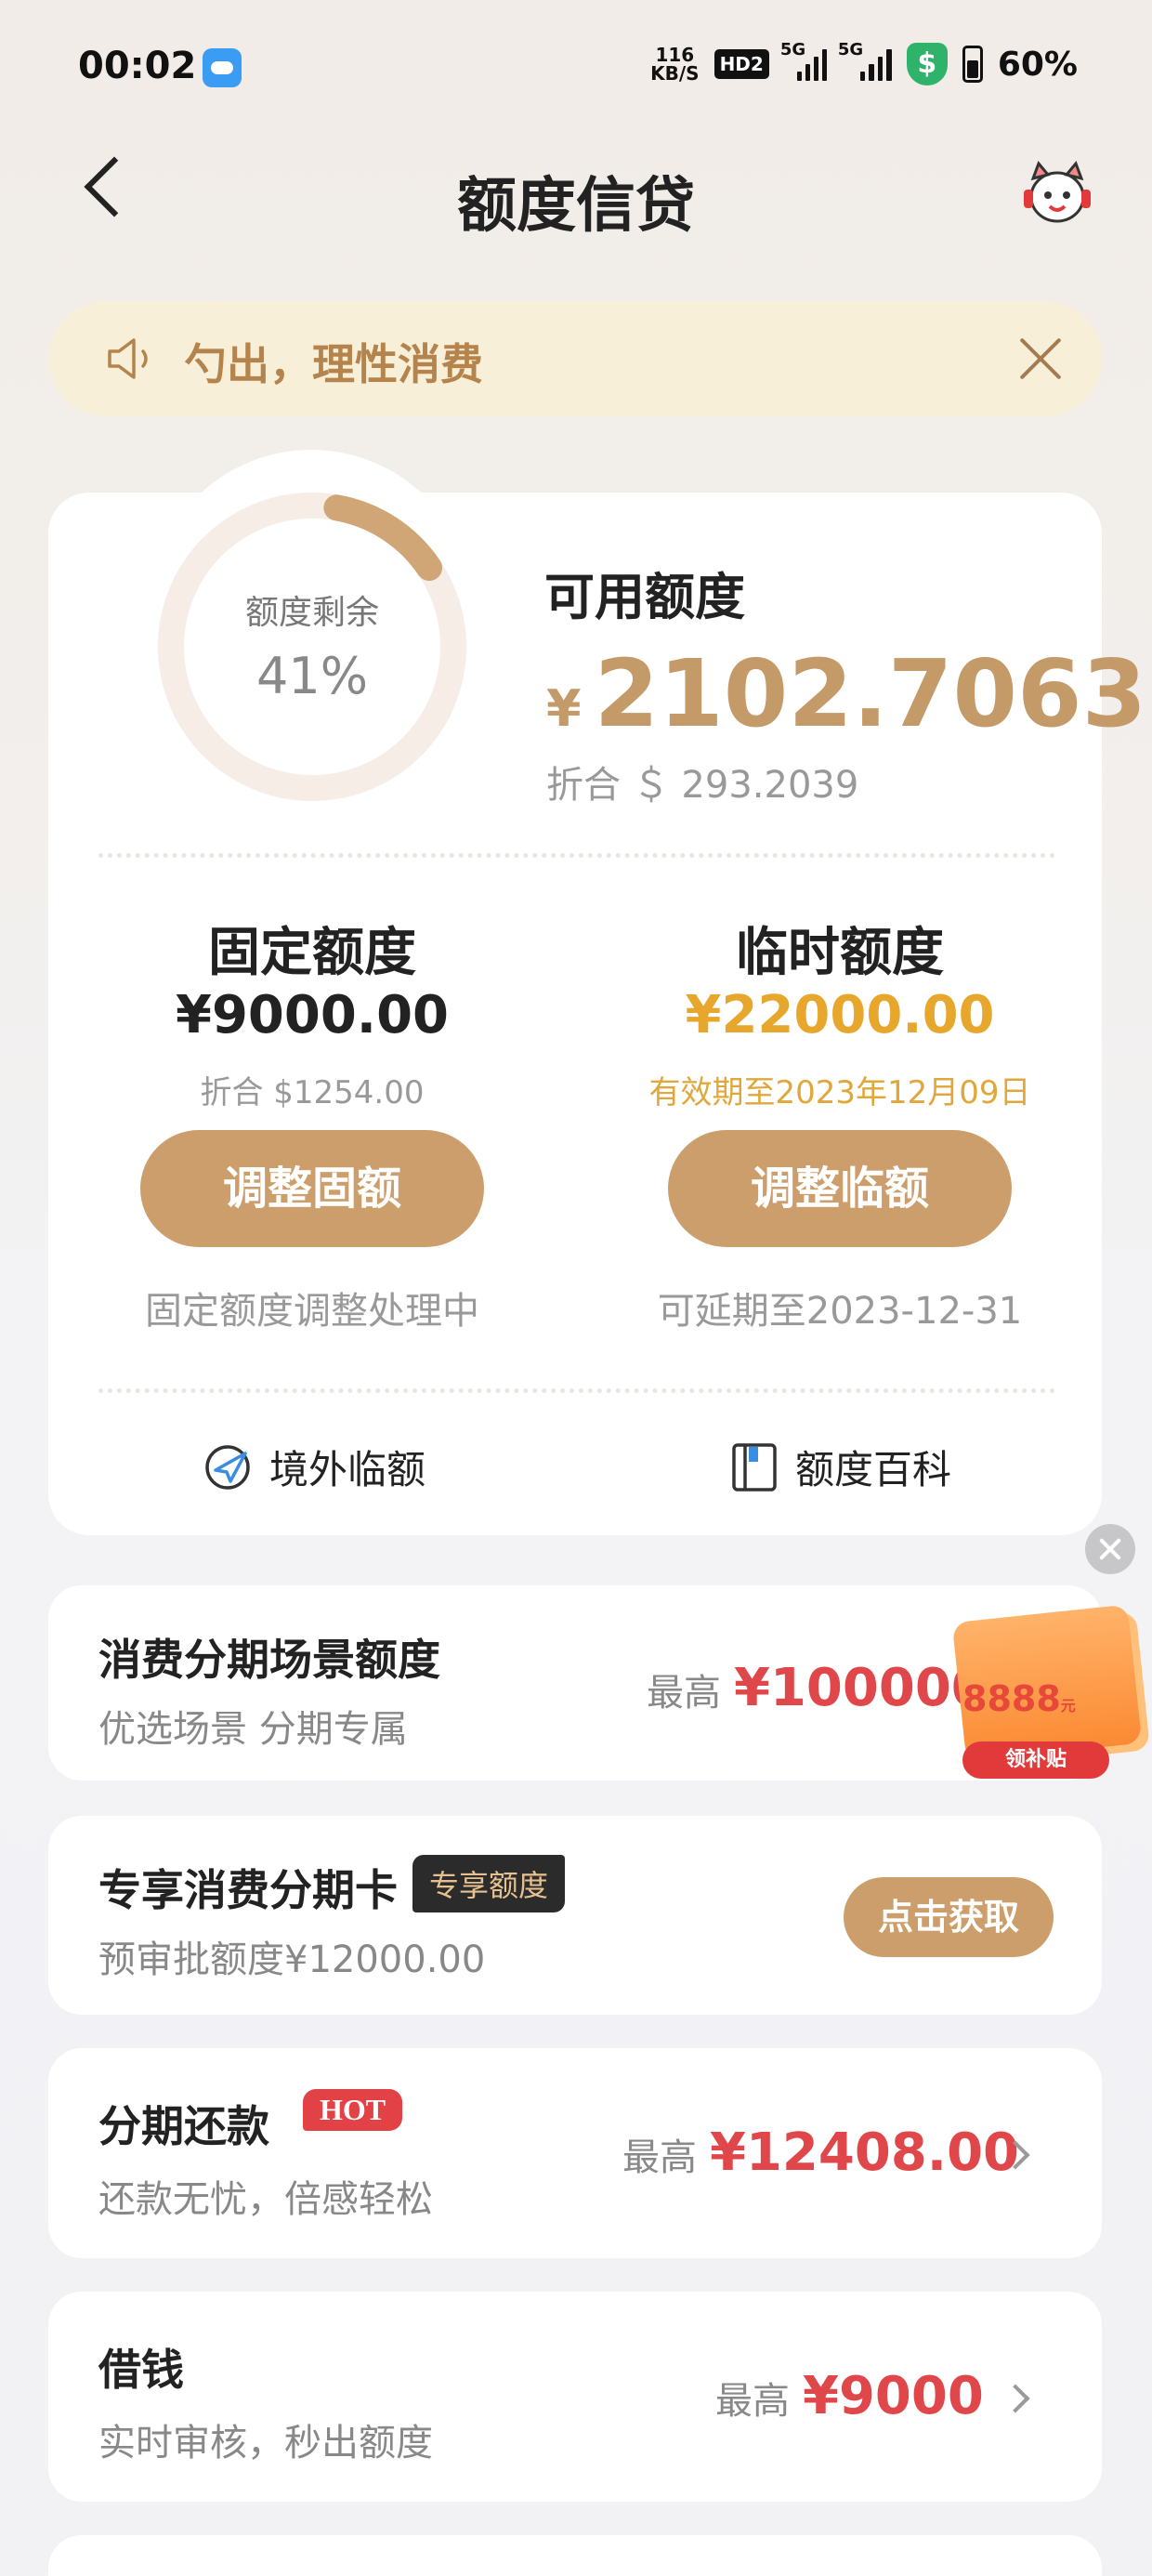 The width and height of the screenshot is (1152, 2576). Describe the element at coordinates (893, 2396) in the screenshot. I see `borrow-amount: ¥9000` at that location.